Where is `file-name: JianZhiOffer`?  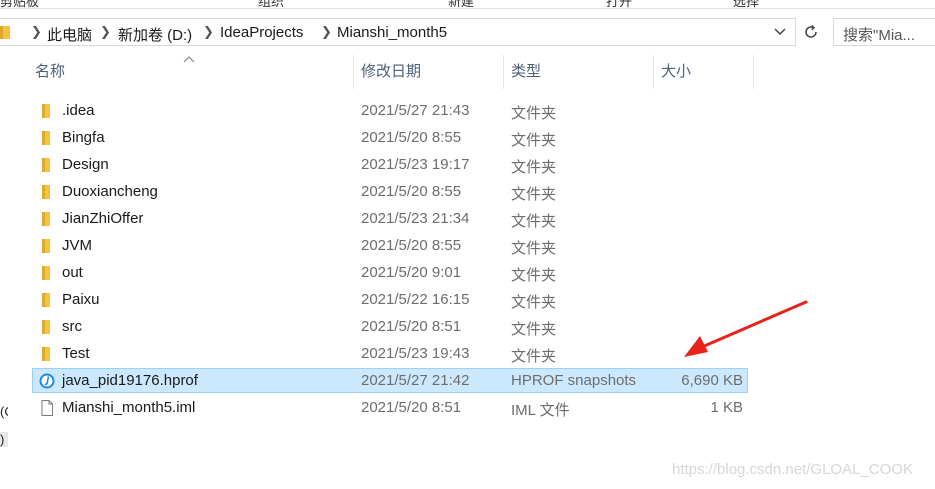 file-name: JianZhiOffer is located at coordinates (103, 218).